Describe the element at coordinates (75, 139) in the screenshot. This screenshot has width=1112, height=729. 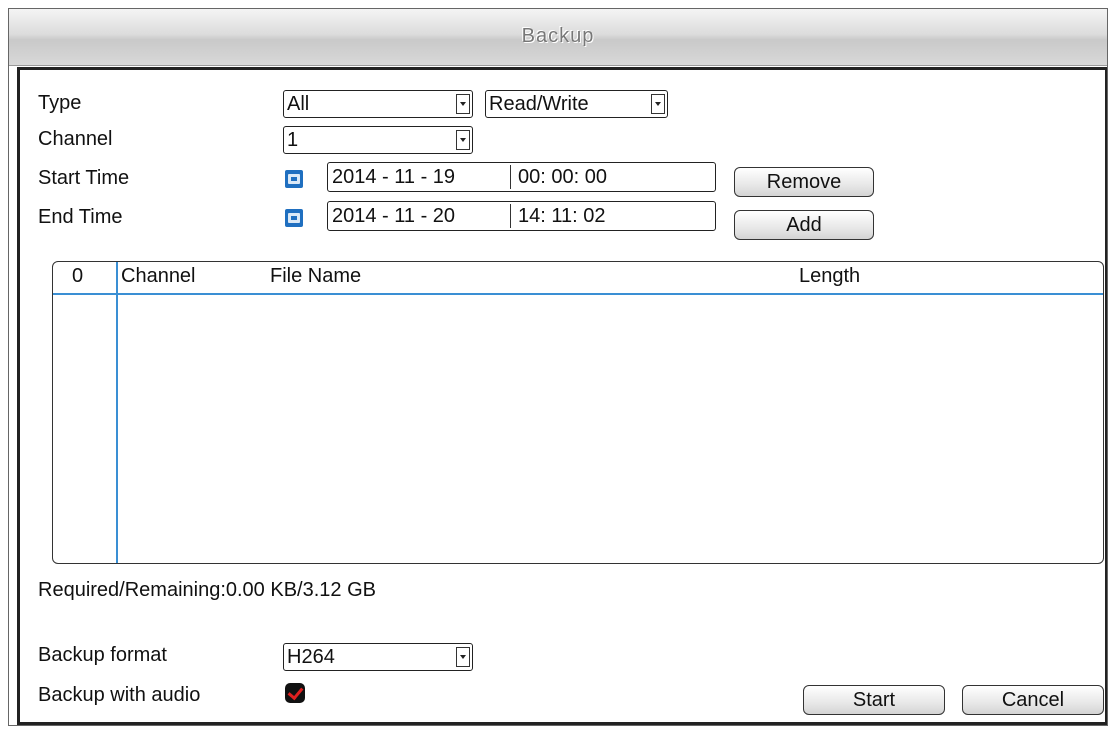
I see `channel-label: Channel` at that location.